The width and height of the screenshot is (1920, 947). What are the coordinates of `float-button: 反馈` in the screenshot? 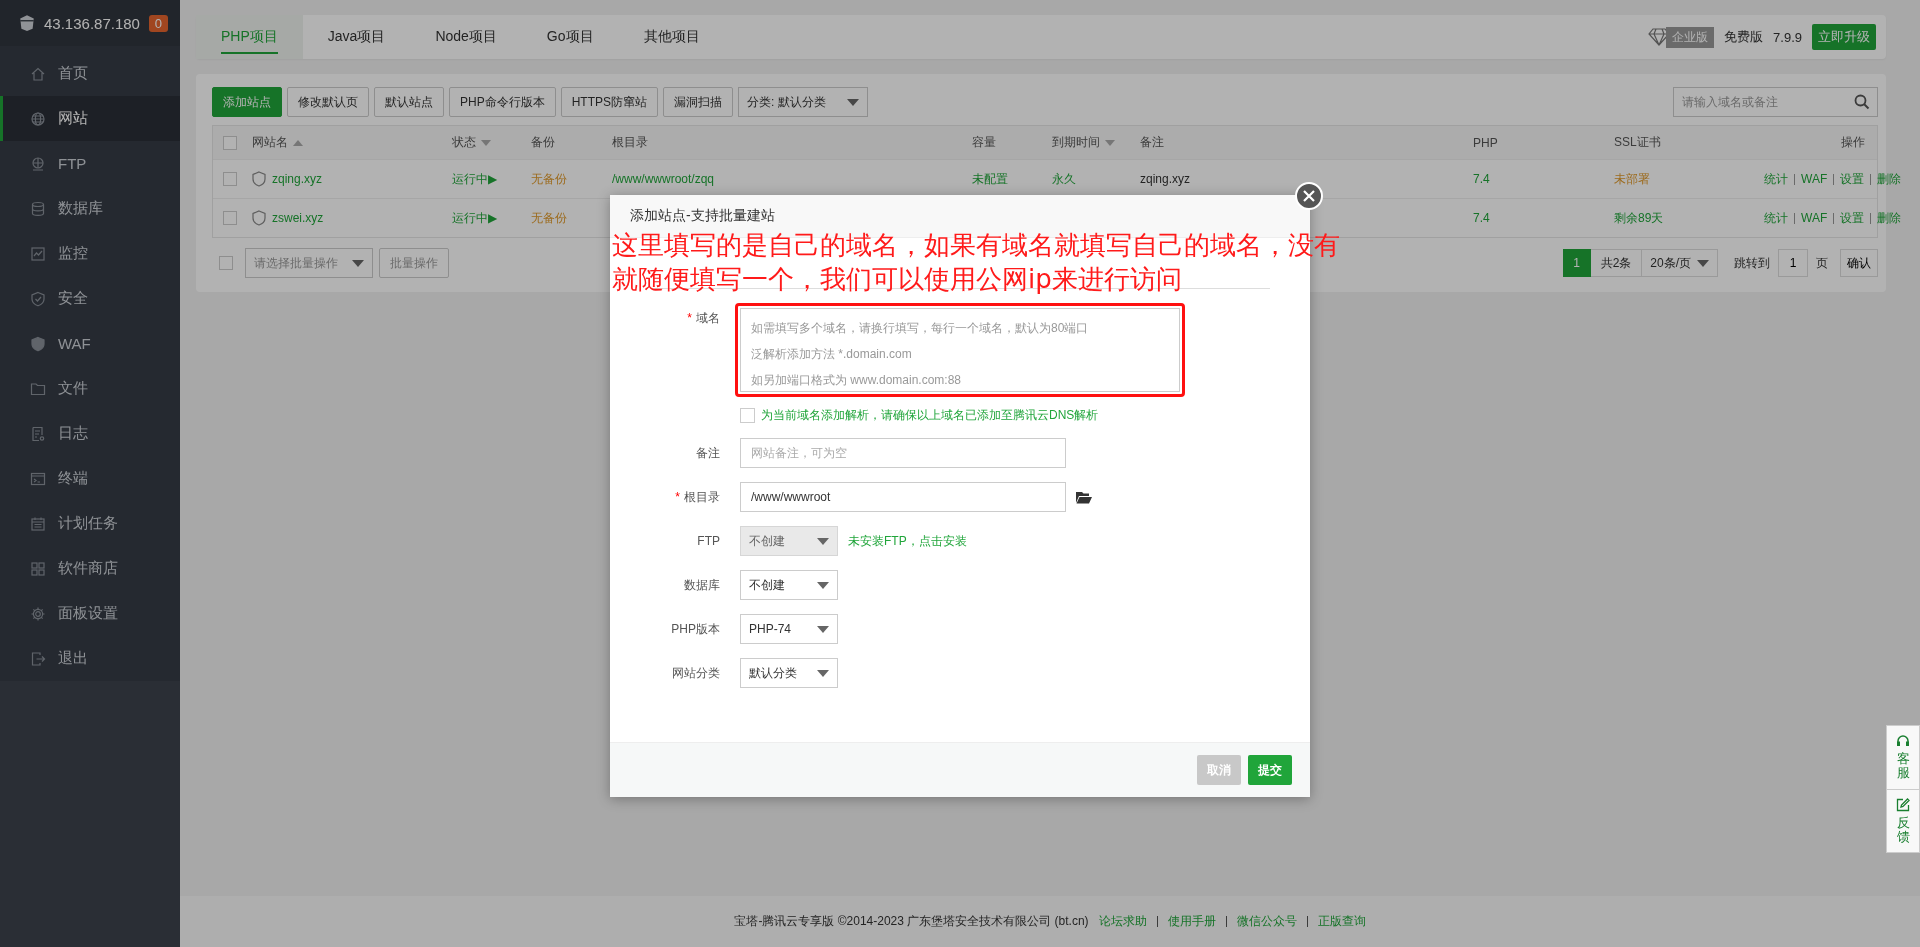 It's located at (1903, 820).